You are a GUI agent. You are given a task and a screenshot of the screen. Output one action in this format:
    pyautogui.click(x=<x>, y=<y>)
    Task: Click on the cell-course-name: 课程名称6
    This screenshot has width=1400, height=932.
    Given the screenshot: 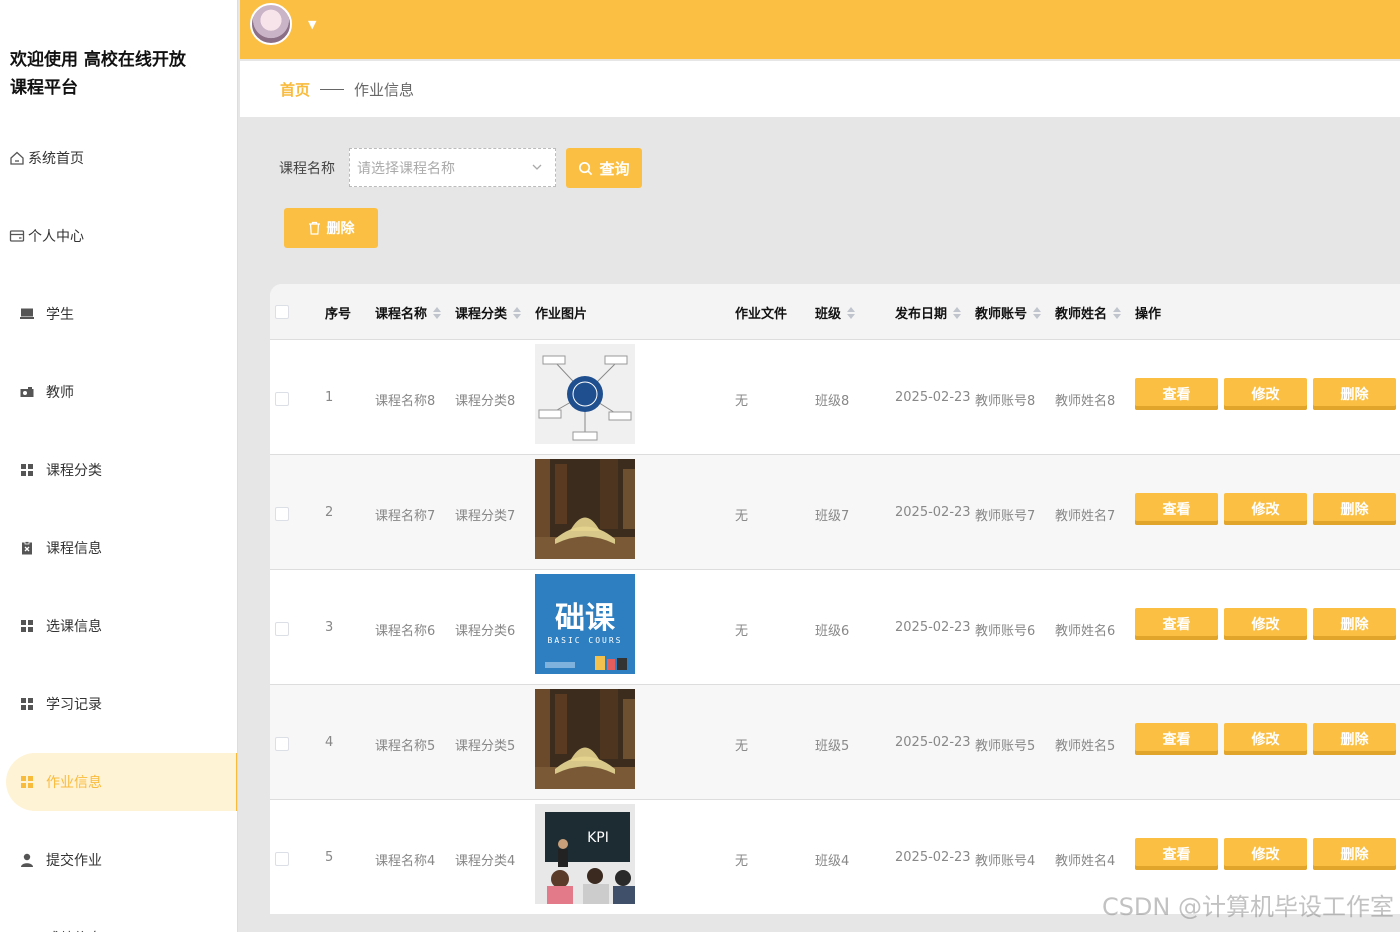 What is the action you would take?
    pyautogui.click(x=405, y=631)
    